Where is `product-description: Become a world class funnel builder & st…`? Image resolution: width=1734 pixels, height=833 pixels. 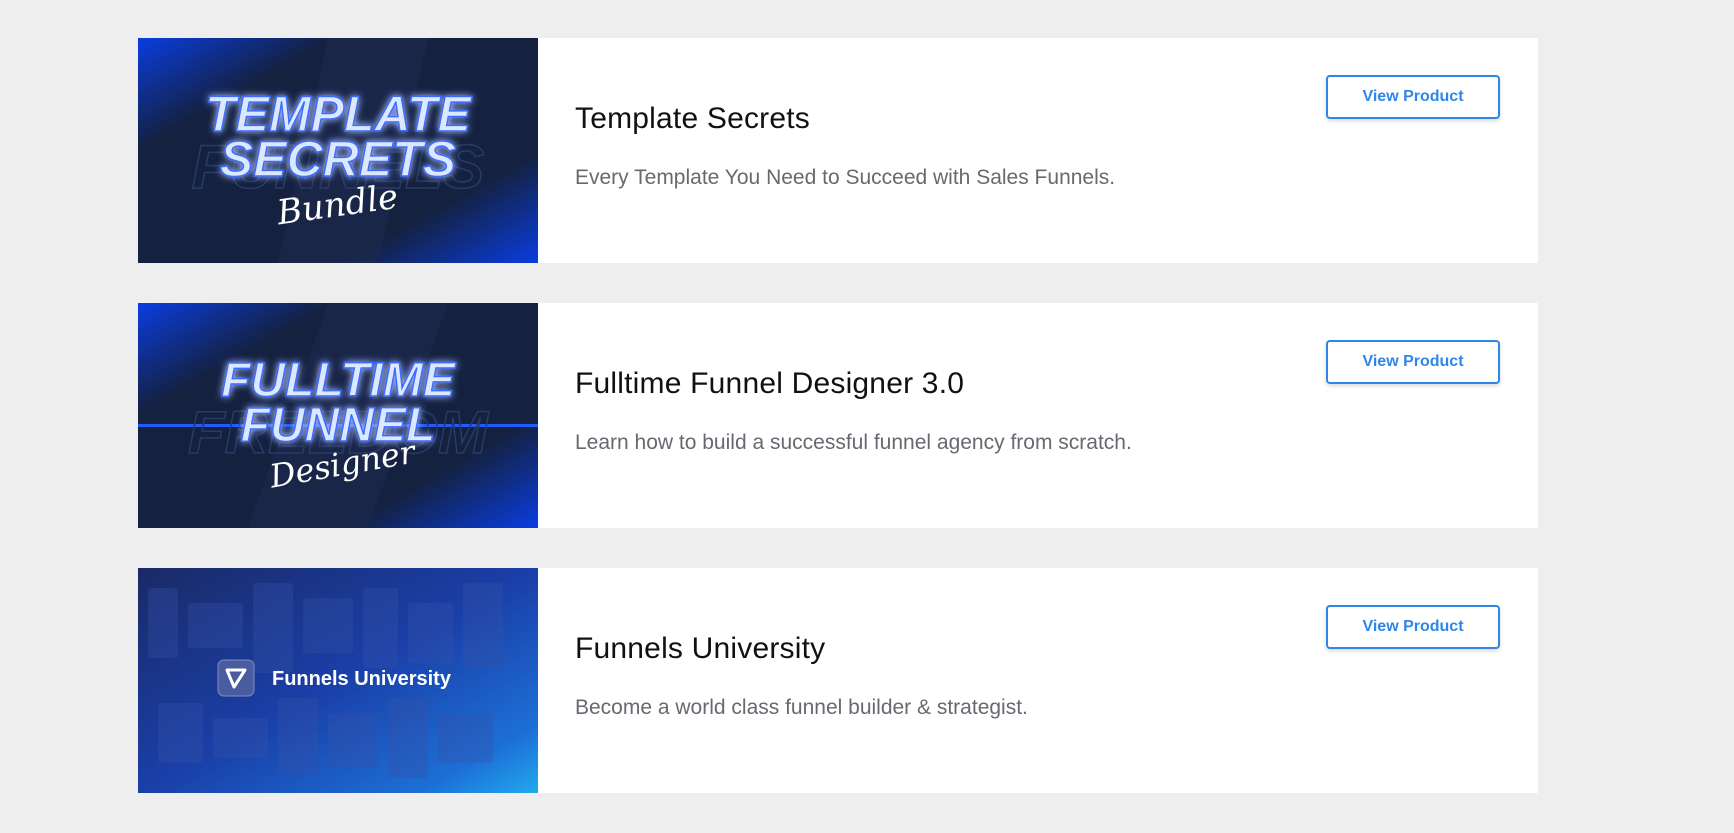
product-description: Become a world class funnel builder & st… is located at coordinates (801, 707).